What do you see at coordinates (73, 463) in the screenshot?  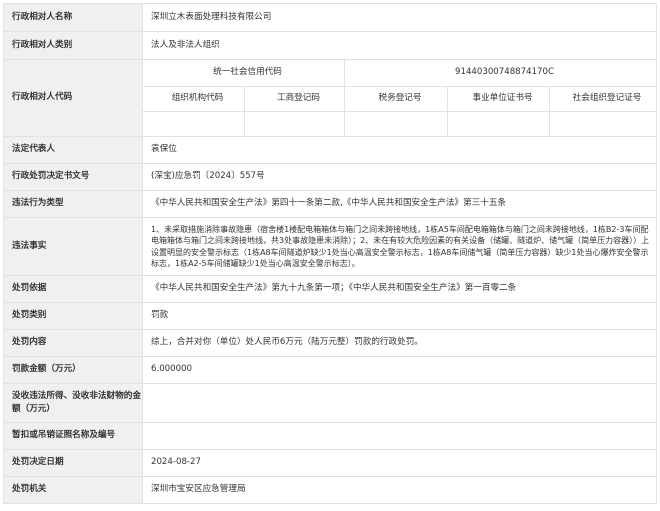 I see `label-date: 处罚决定日期` at bounding box center [73, 463].